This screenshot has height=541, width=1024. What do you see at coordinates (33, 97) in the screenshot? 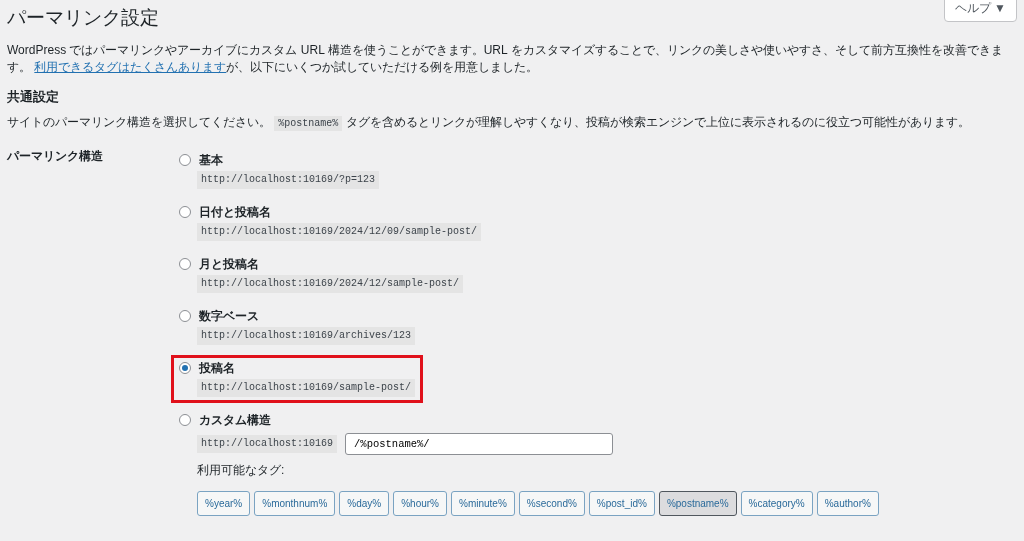
I see `section-heading: 共通設定` at bounding box center [33, 97].